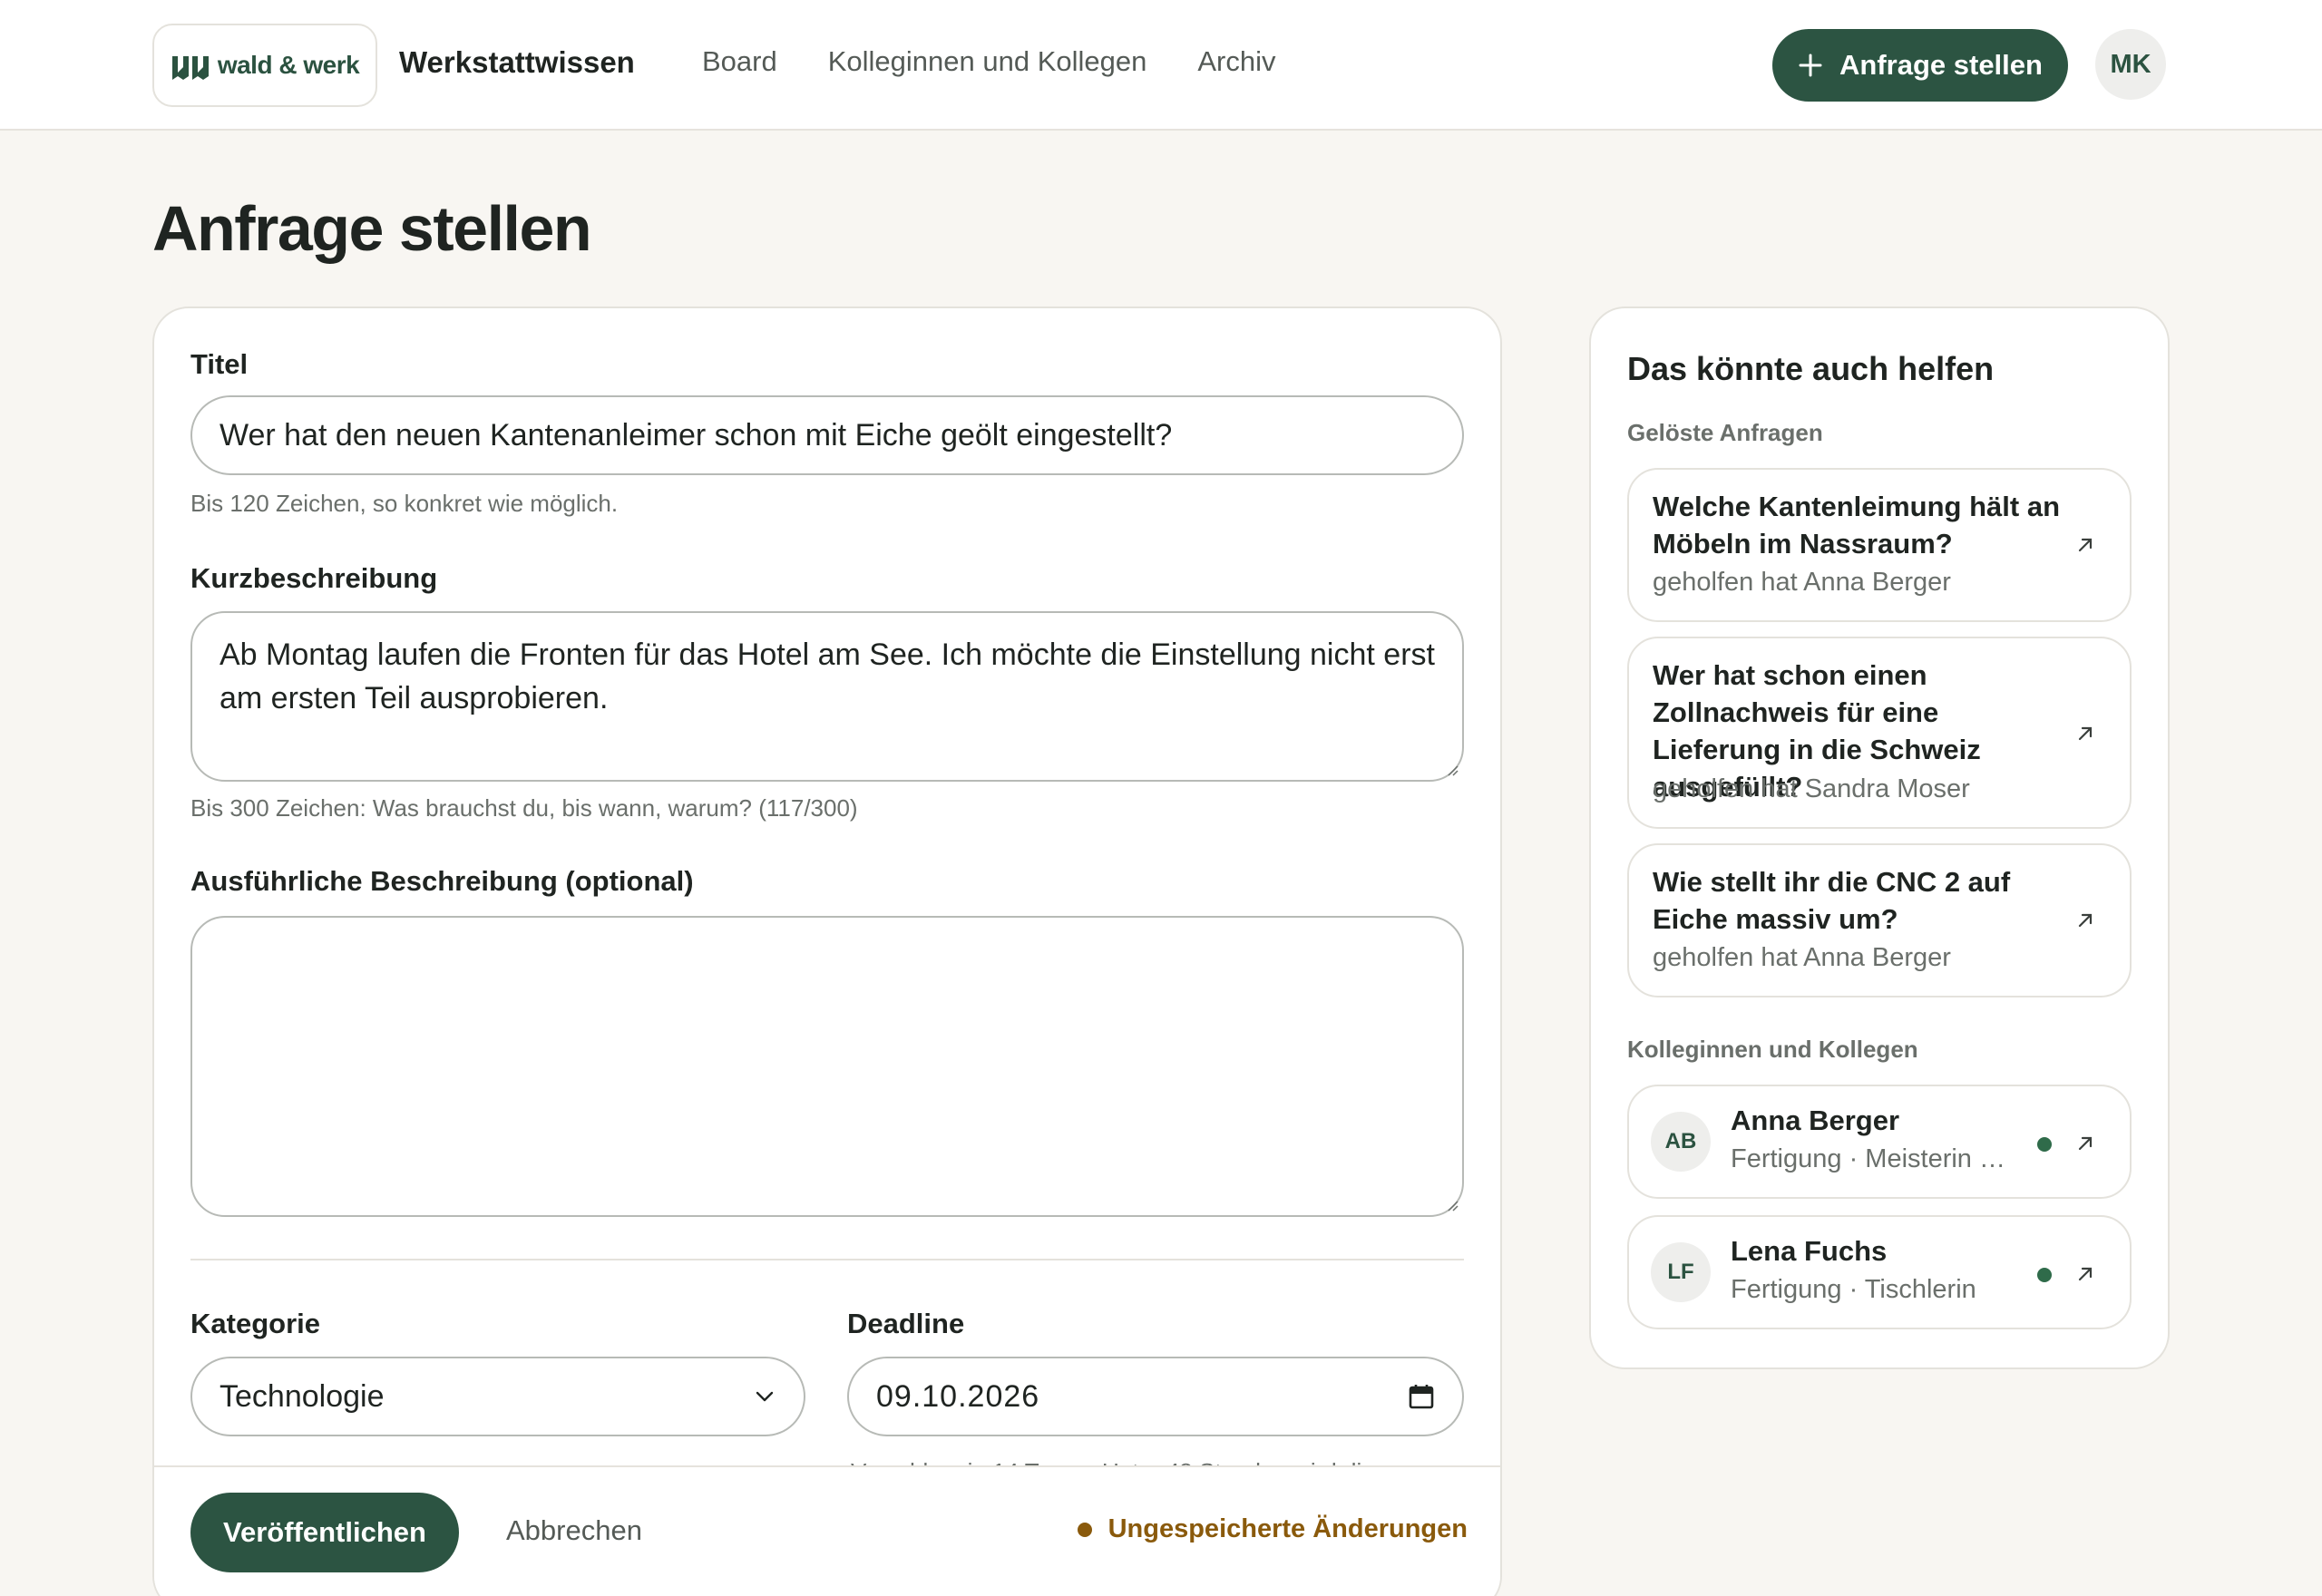 Image resolution: width=2322 pixels, height=1596 pixels. I want to click on deadline-input: 09.10.2026, so click(1155, 1396).